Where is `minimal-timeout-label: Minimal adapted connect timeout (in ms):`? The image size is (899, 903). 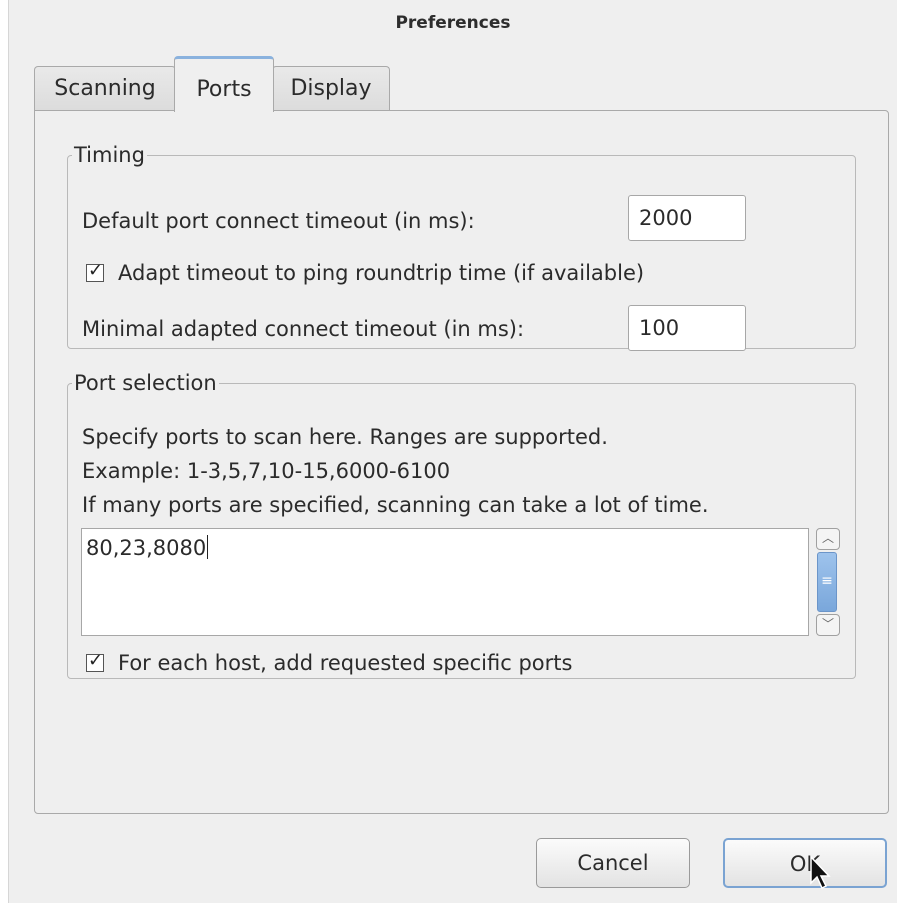 minimal-timeout-label: Minimal adapted connect timeout (in ms): is located at coordinates (303, 329).